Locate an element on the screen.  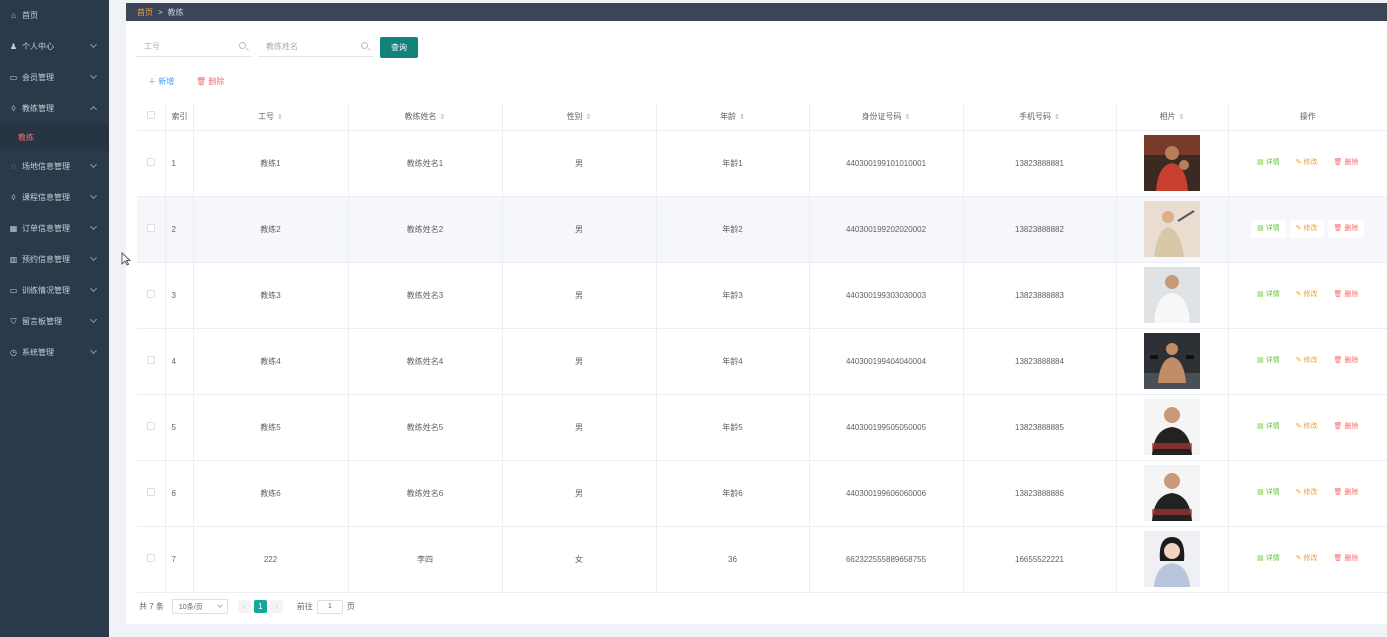
sidebar-item-7: ▥ 预约信息管理 is located at coordinates (54, 259).